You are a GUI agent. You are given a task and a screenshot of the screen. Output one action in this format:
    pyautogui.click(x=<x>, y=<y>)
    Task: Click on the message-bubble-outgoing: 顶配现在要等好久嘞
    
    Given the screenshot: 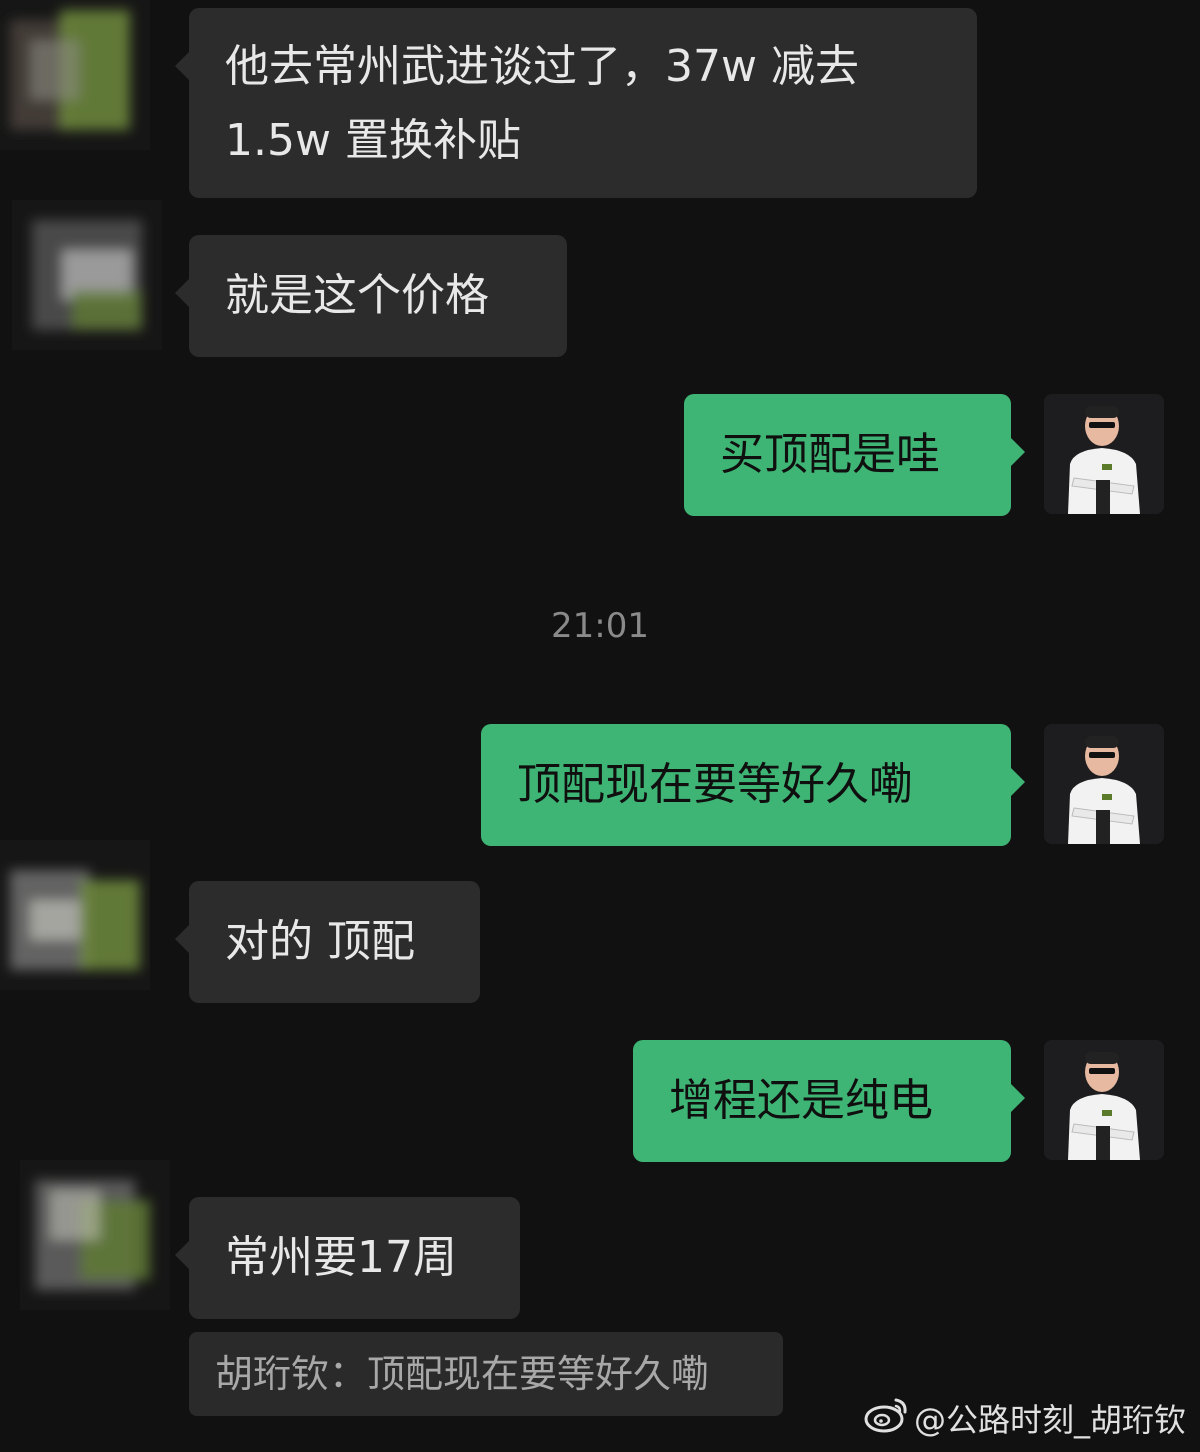 What is the action you would take?
    pyautogui.click(x=753, y=785)
    